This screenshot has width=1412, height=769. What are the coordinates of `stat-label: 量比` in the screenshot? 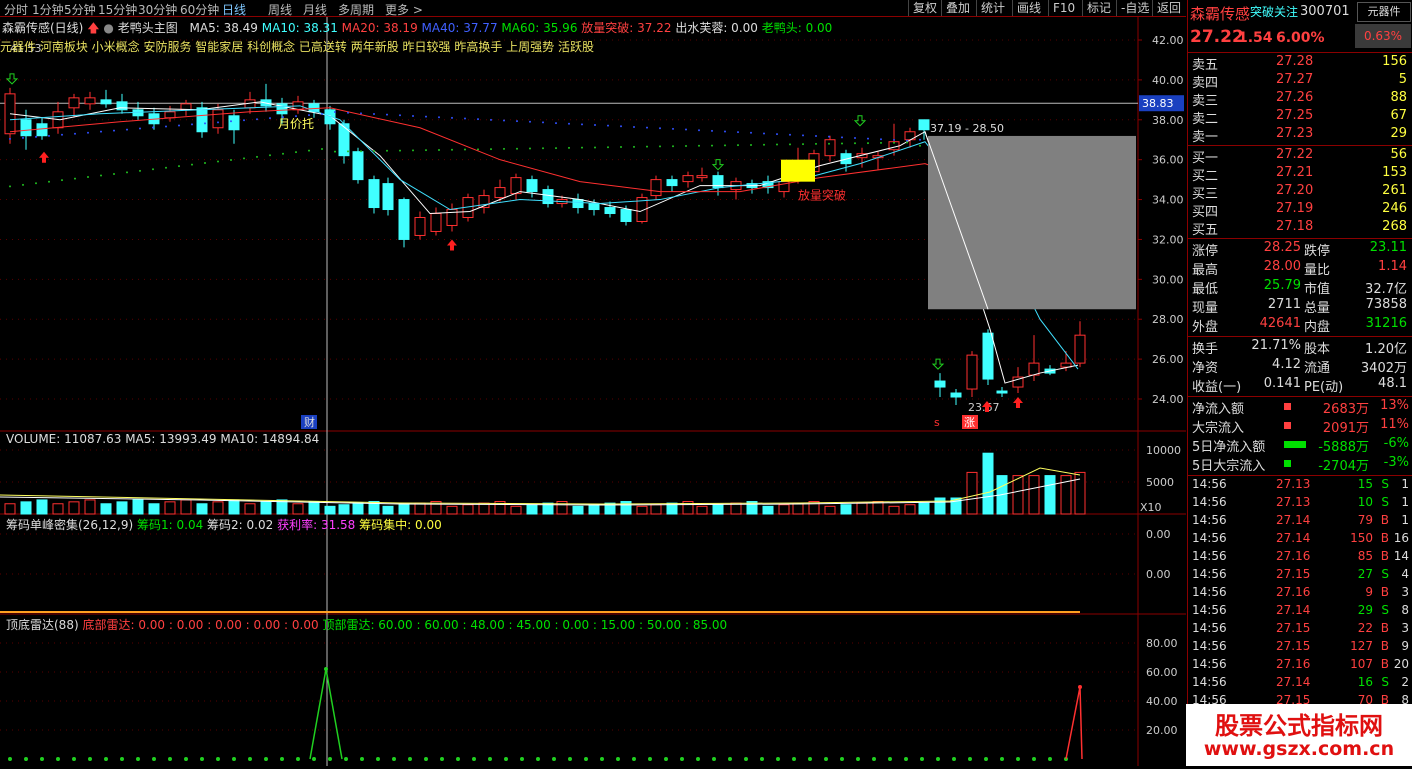 It's located at (1317, 270).